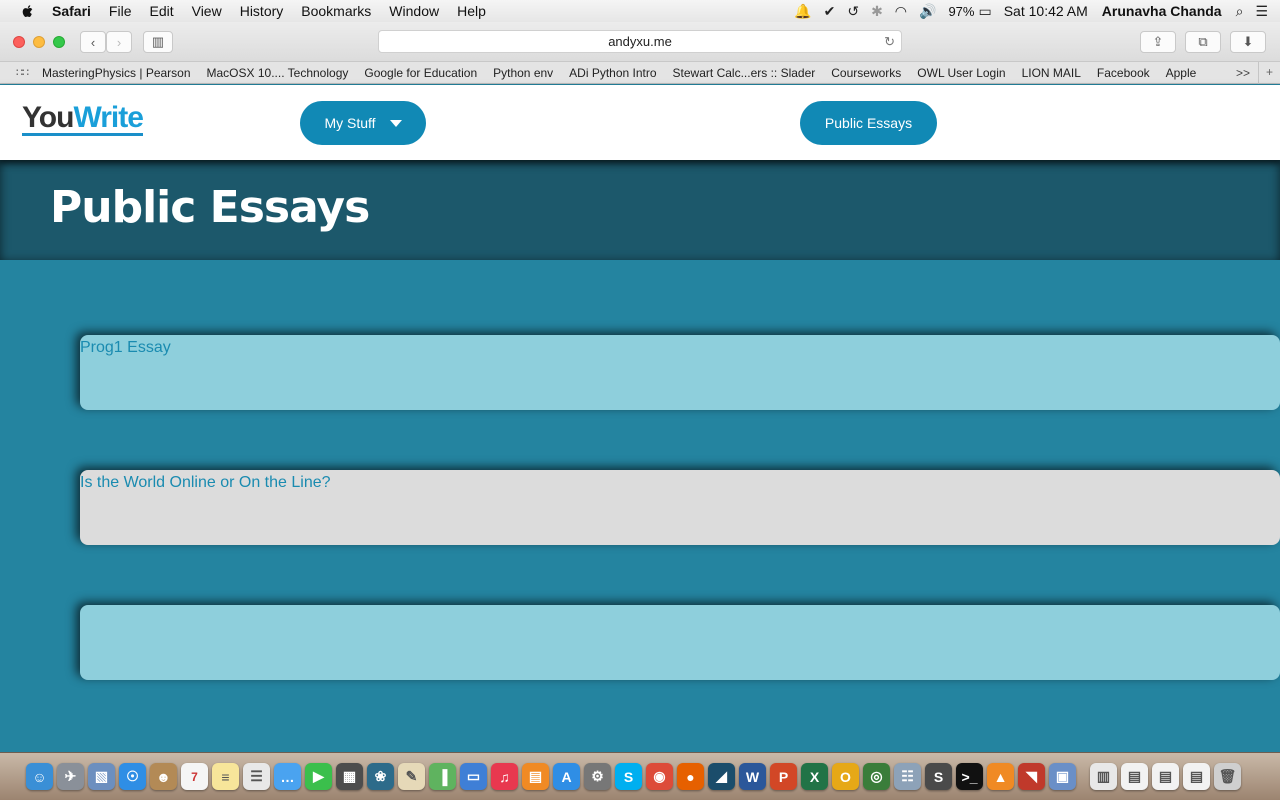 The image size is (1280, 800). What do you see at coordinates (901, 11) in the screenshot?
I see `wifi-icon: ◠` at bounding box center [901, 11].